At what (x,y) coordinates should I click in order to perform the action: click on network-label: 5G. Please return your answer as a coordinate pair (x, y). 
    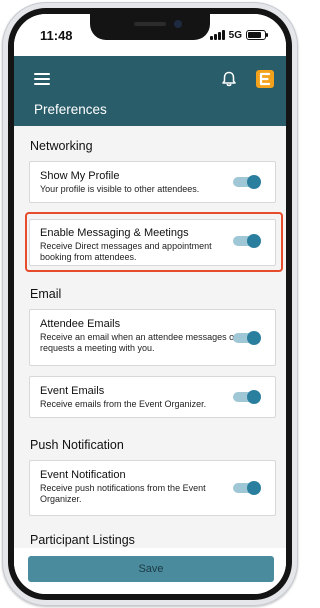
    Looking at the image, I should click on (235, 35).